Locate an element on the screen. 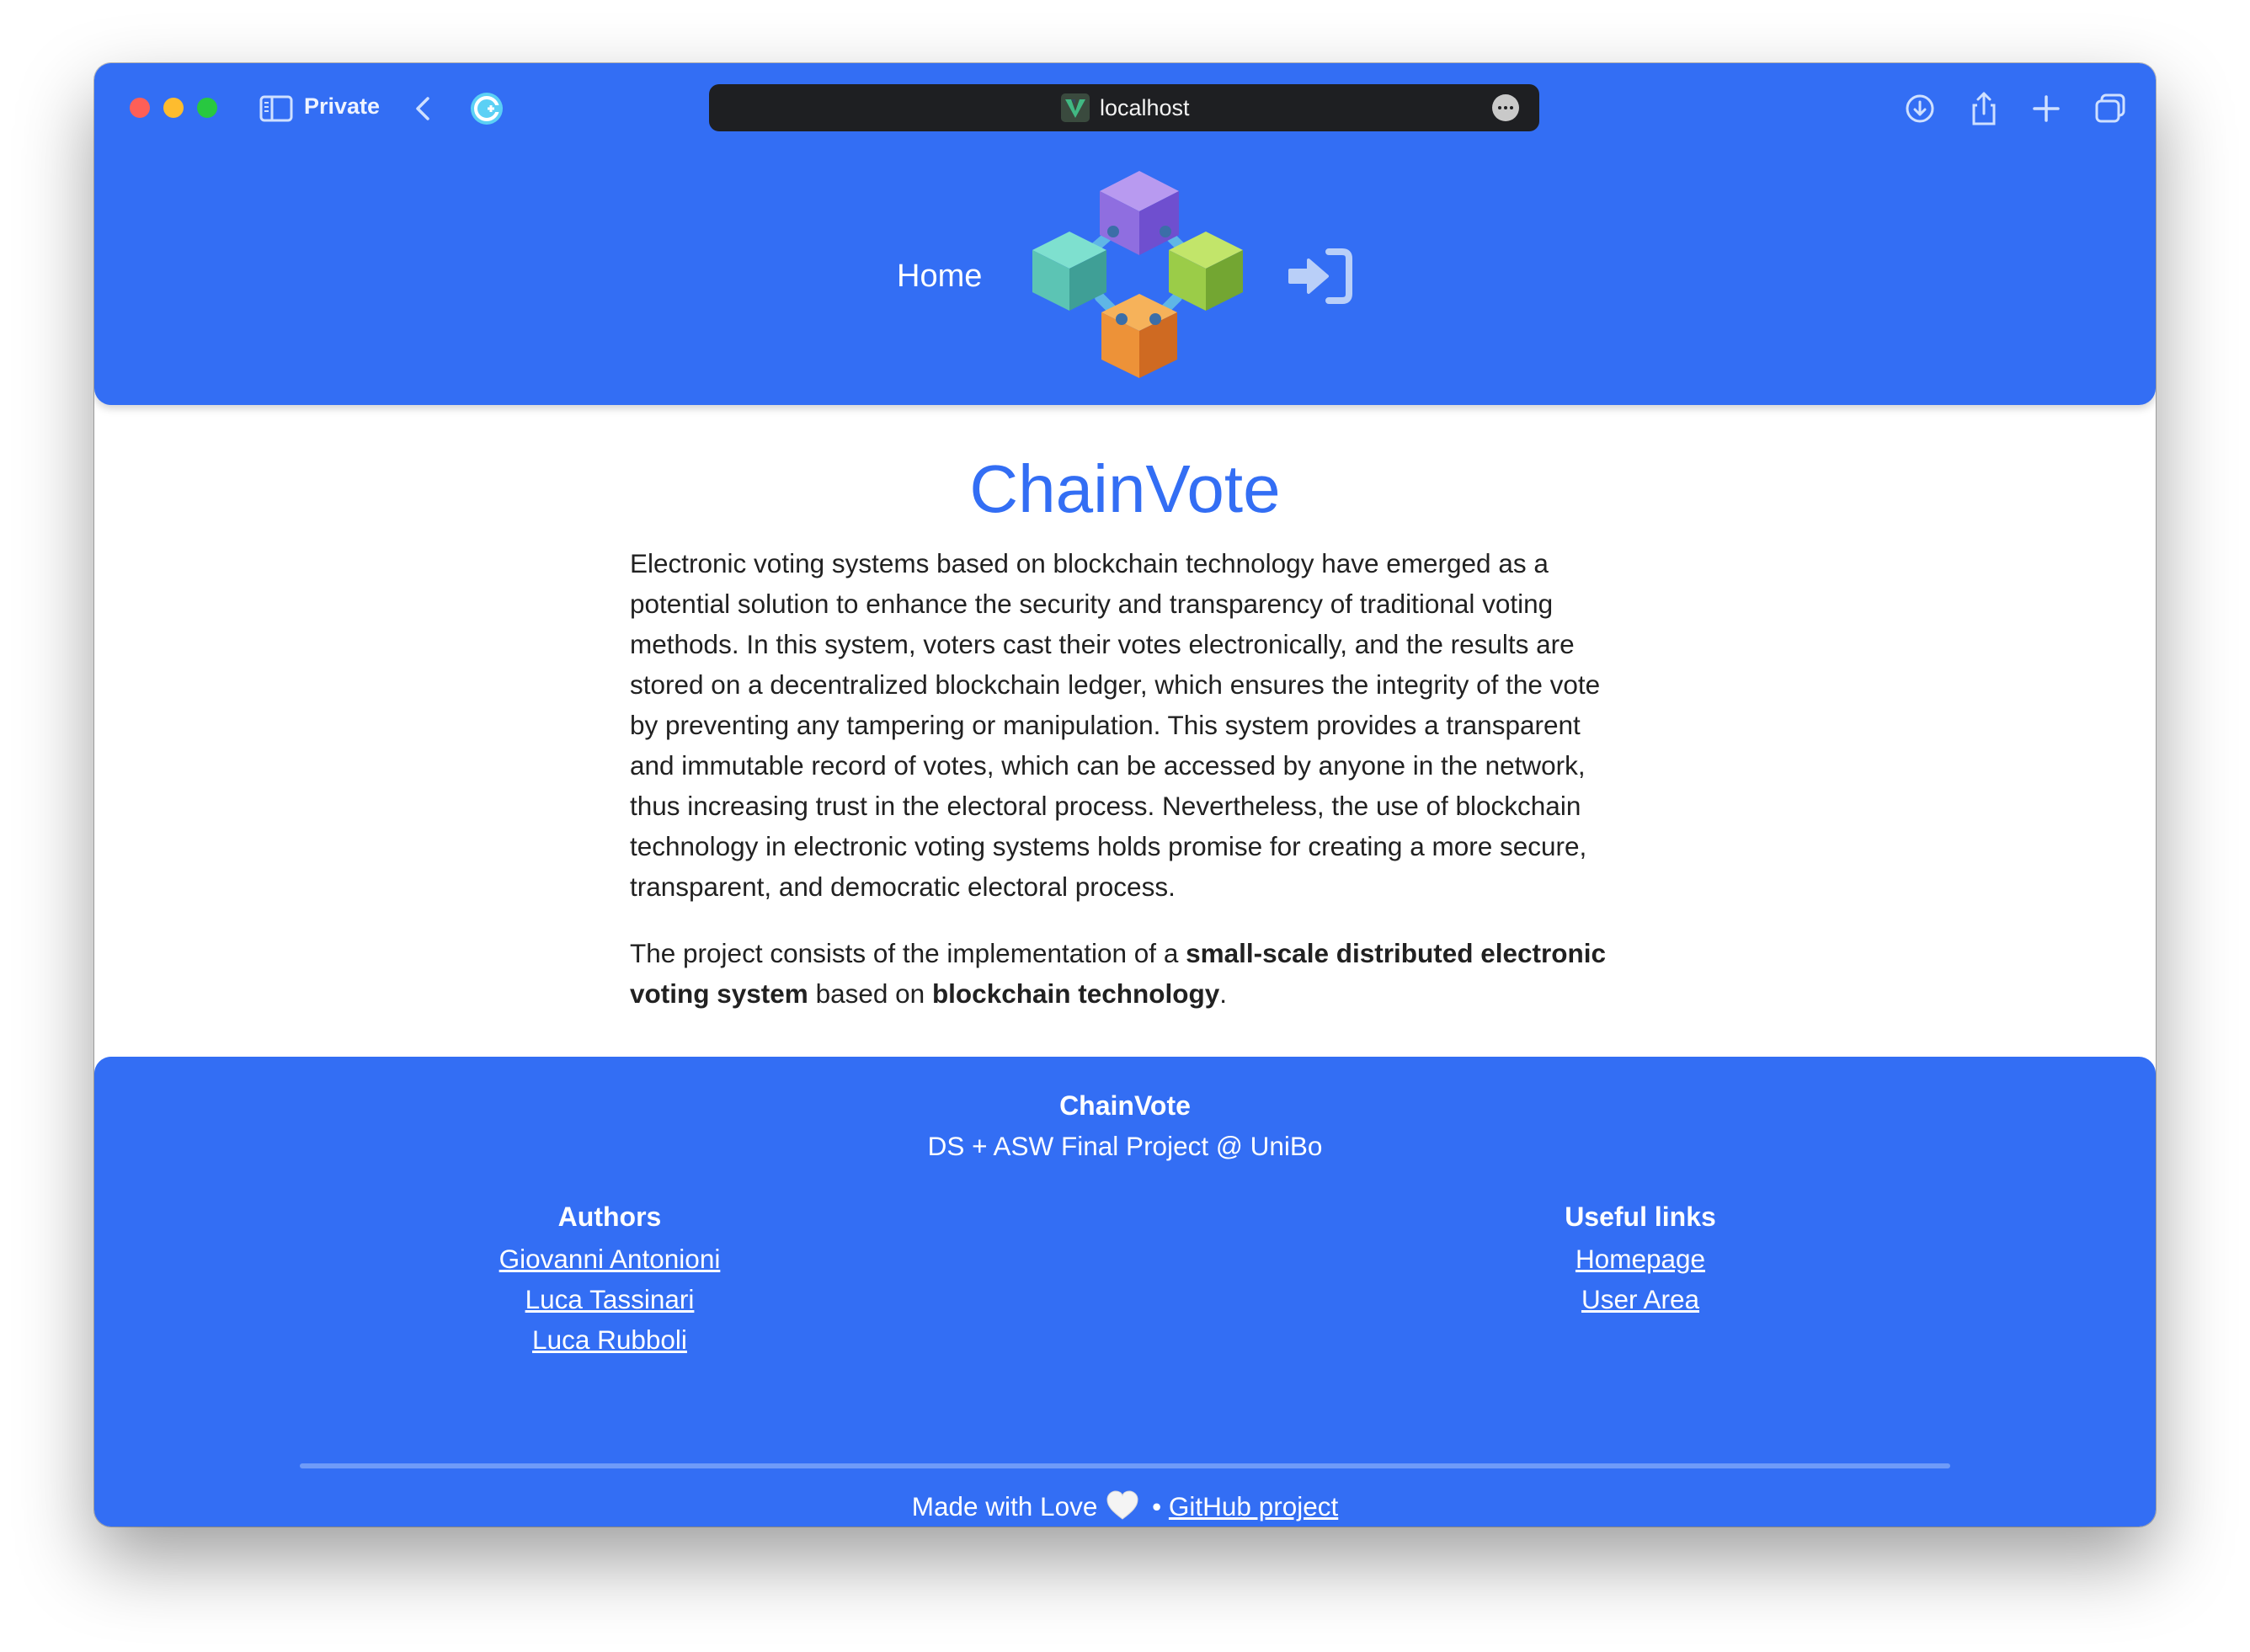 The image size is (2250, 1652). site-favicon-icon is located at coordinates (1075, 107).